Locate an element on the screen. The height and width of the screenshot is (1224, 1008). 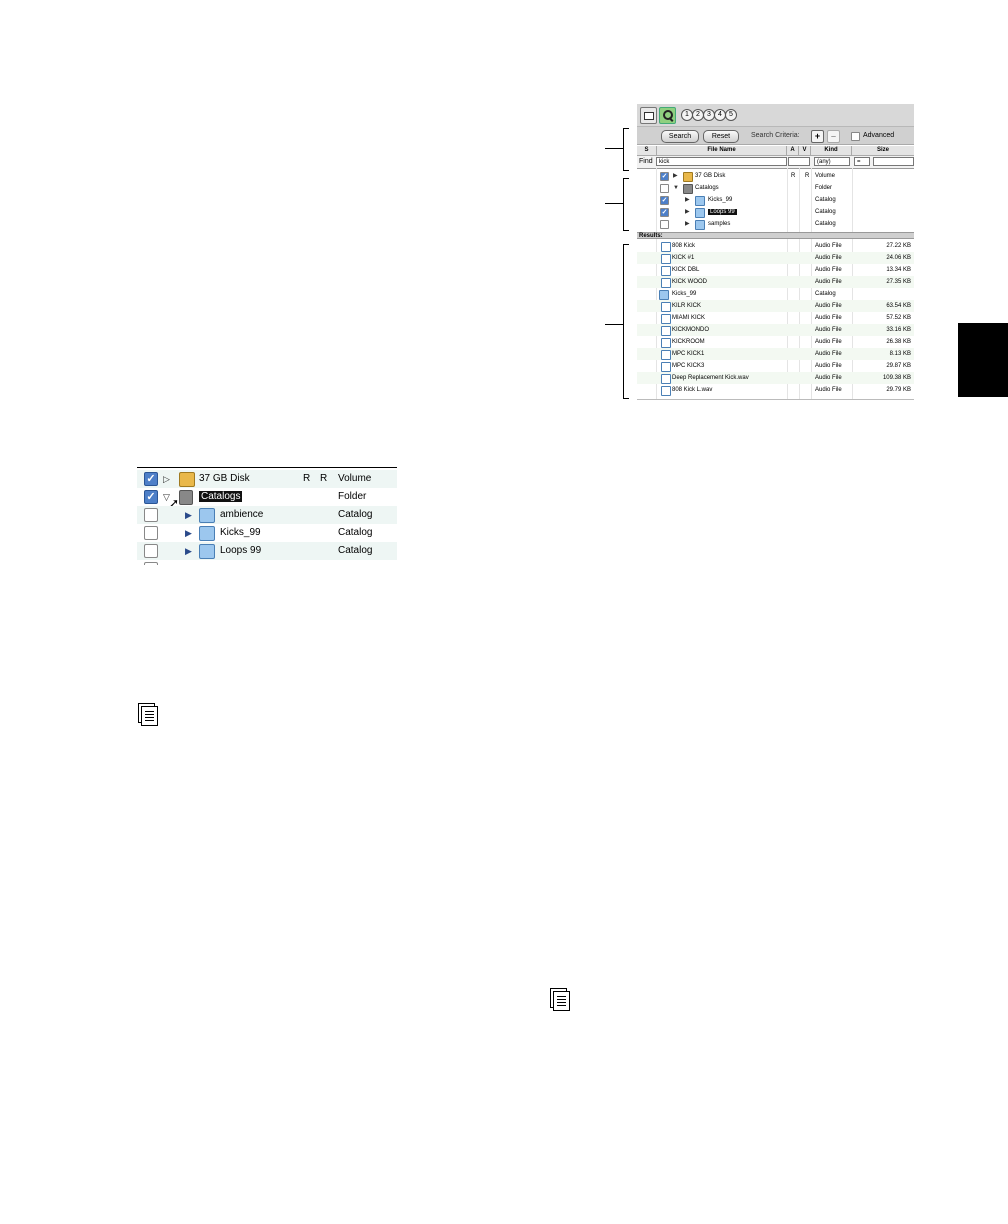
location-row: ▶ ambience Catalog is located at coordinates (267, 515).